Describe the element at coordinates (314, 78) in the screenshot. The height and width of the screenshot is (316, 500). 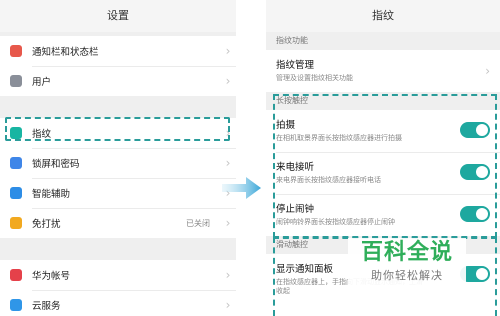
I see `item-description: 管理及设置指纹相关功能` at that location.